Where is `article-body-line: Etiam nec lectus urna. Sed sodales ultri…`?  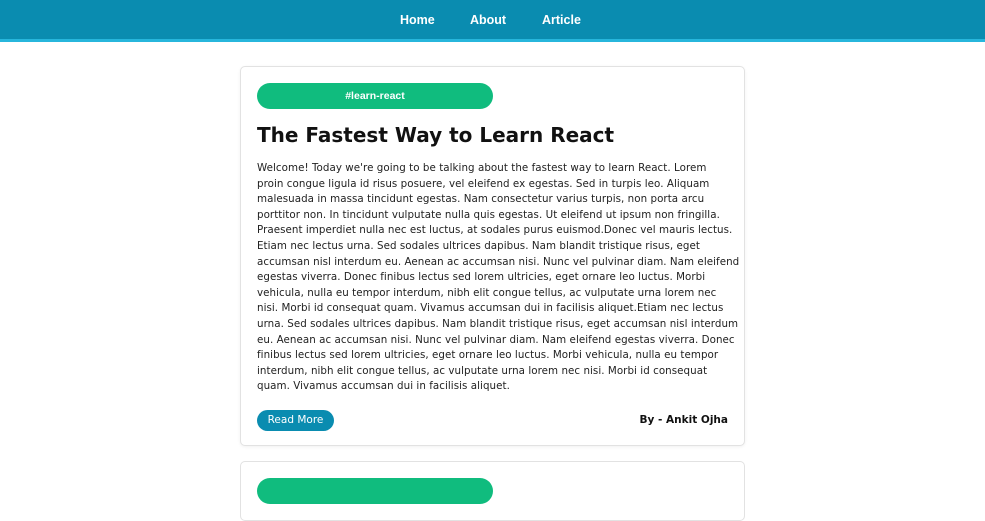
article-body-line: Etiam nec lectus urna. Sed sodales ultri… is located at coordinates (478, 245).